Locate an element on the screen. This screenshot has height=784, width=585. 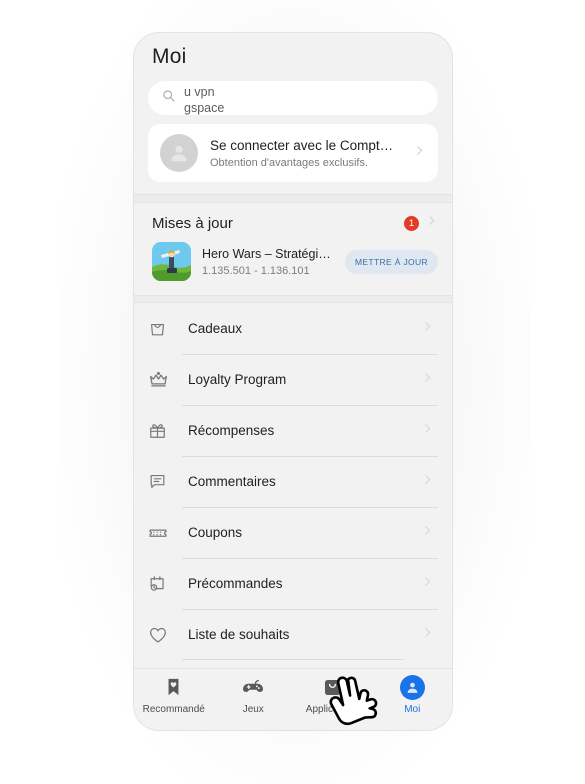
tab-moi: Moi is located at coordinates (413, 694).